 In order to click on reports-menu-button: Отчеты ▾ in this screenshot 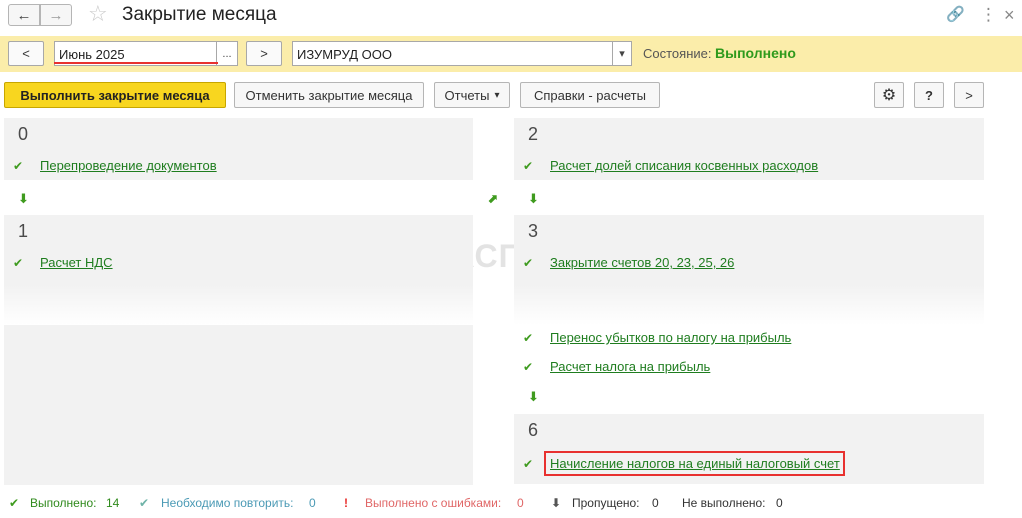, I will do `click(472, 95)`.